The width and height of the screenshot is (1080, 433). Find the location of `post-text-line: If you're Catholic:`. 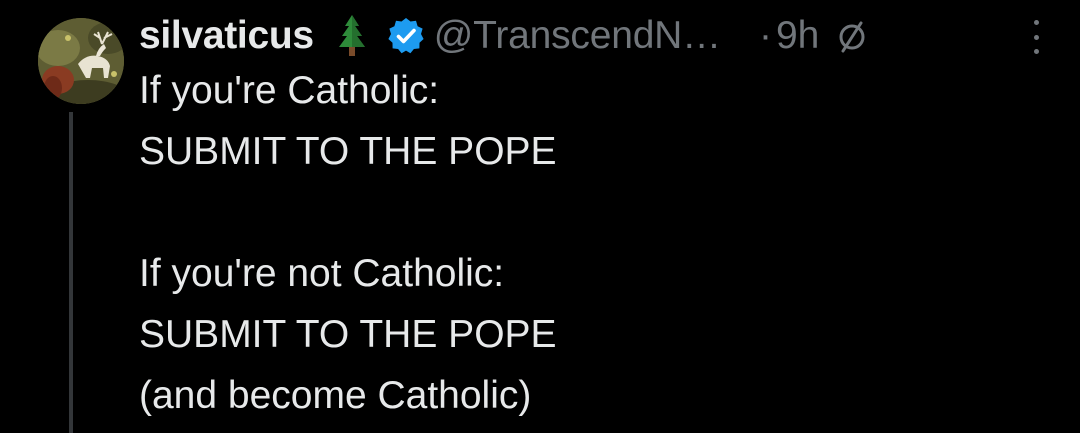

post-text-line: If you're Catholic: is located at coordinates (289, 90).